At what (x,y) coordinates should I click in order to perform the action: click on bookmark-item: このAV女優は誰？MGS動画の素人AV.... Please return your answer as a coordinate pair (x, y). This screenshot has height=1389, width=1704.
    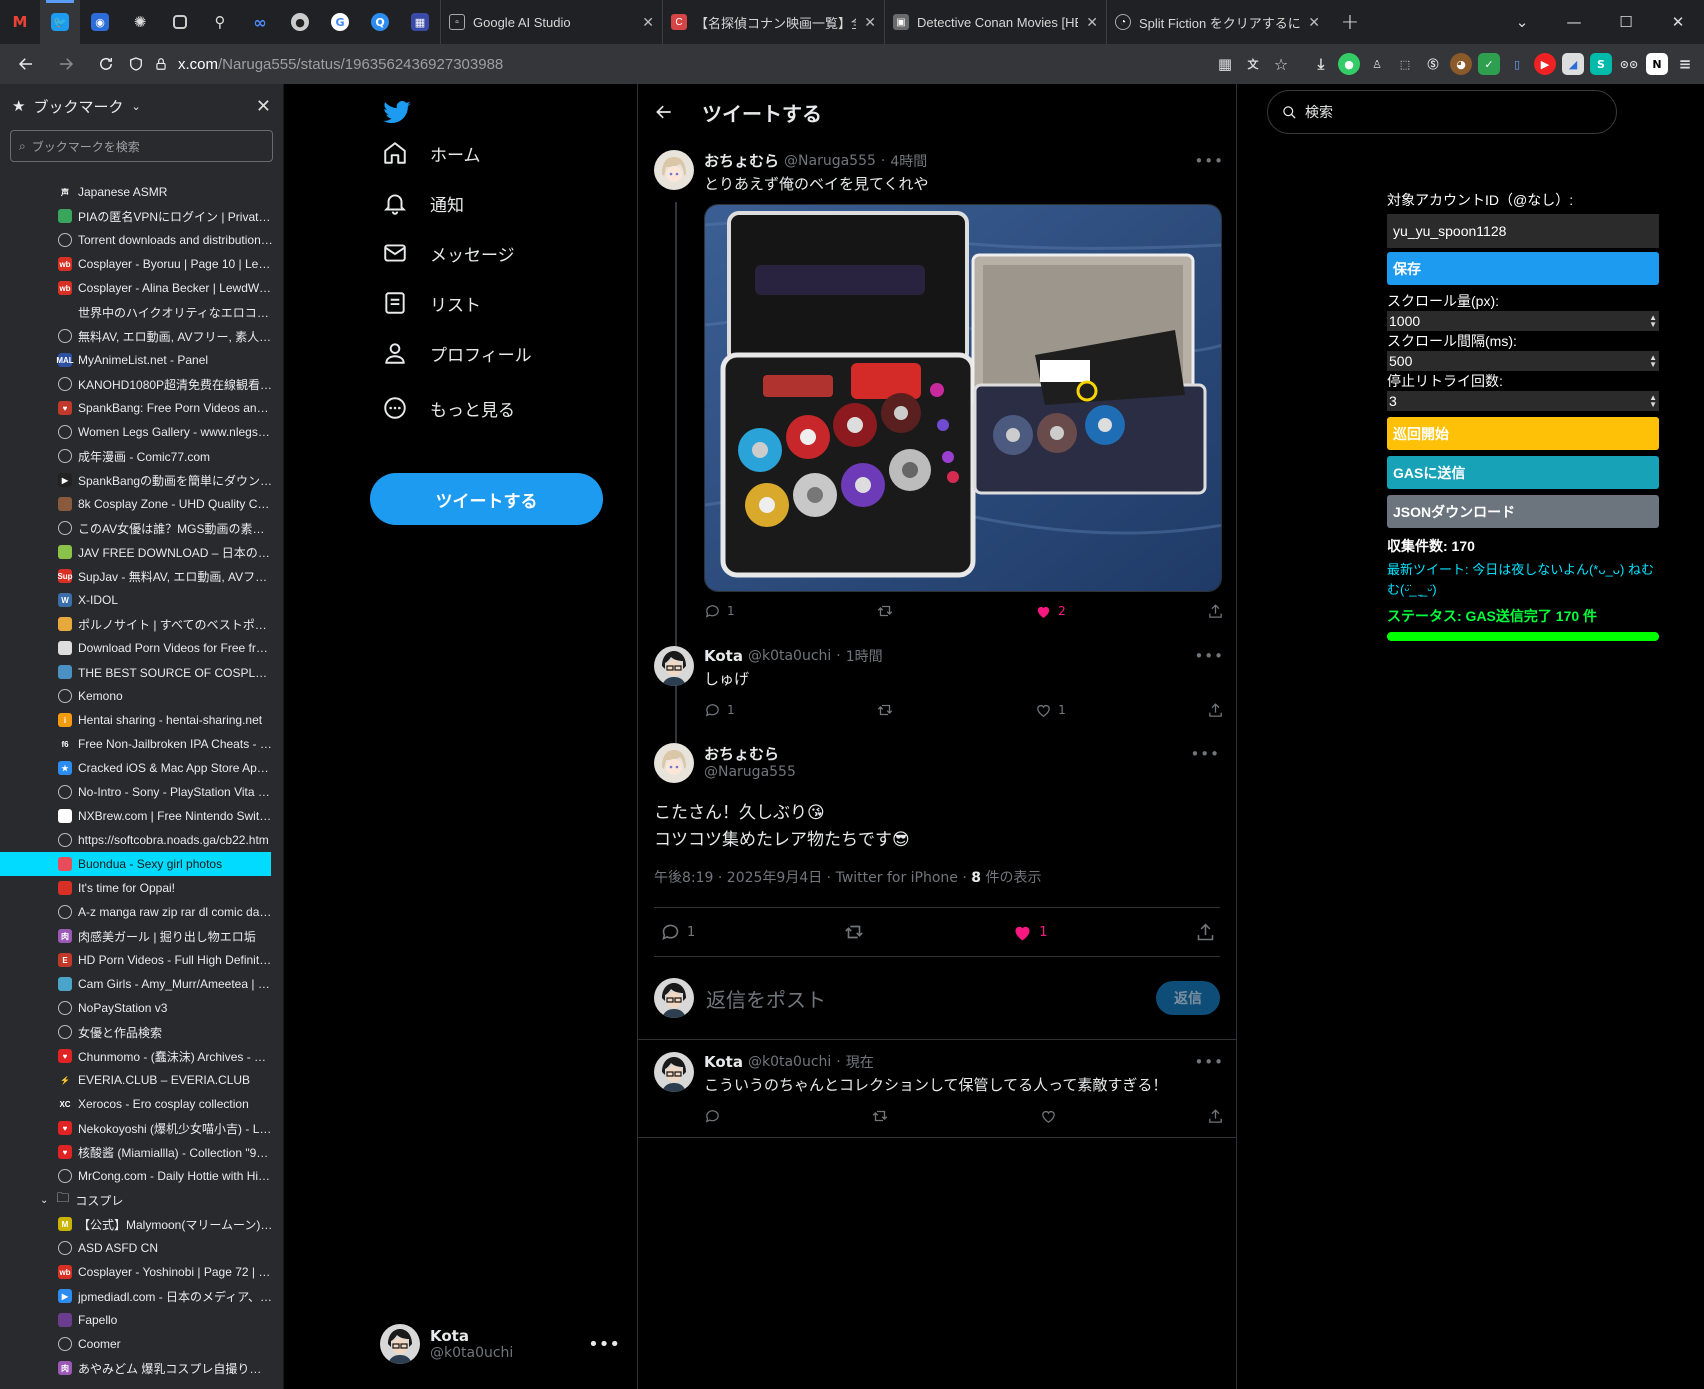
    Looking at the image, I should click on (141, 528).